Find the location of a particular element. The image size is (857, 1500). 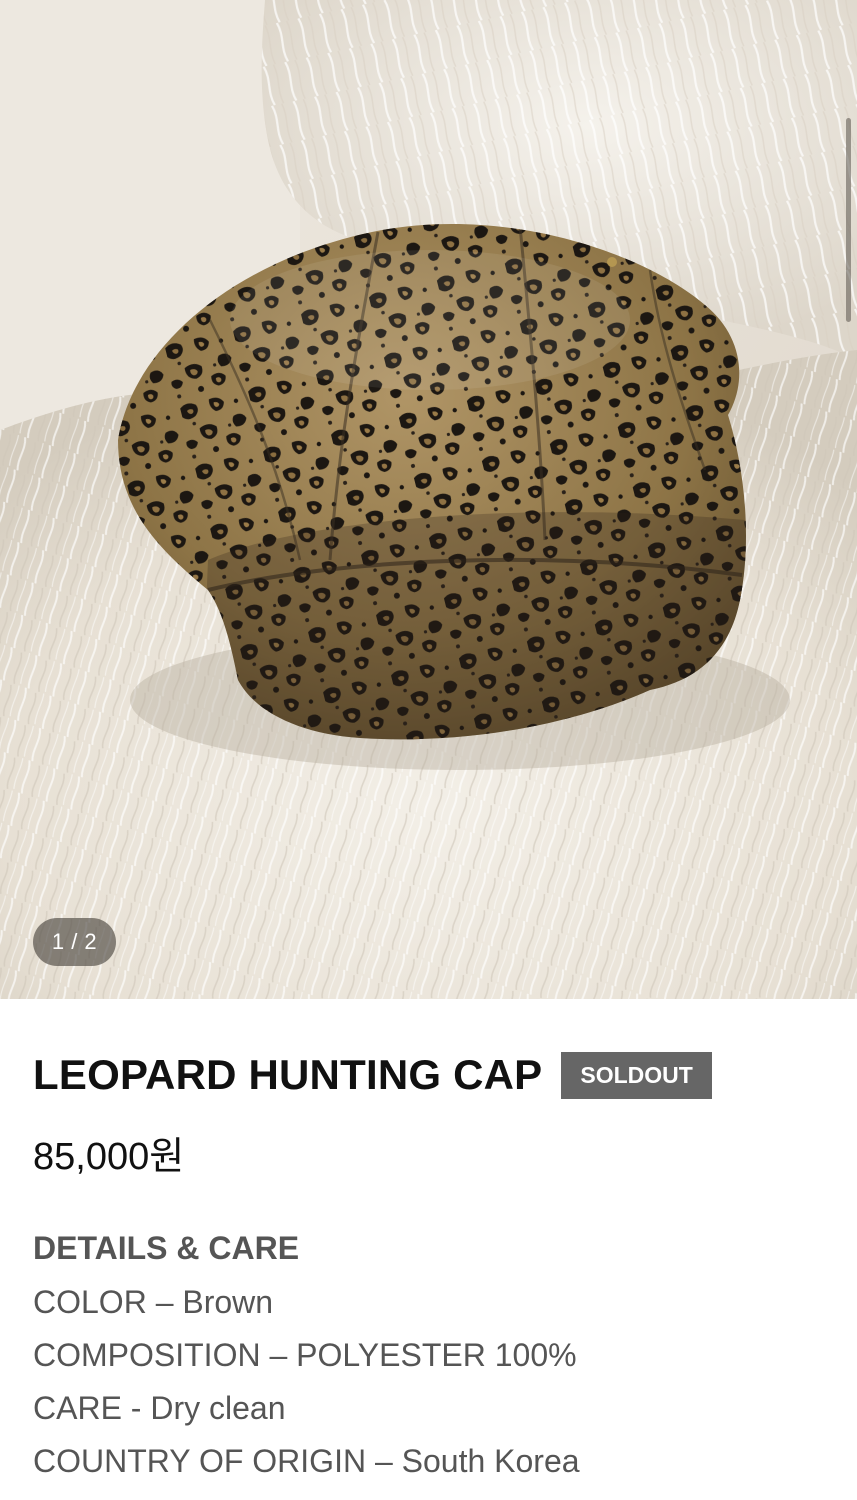

detail-composition: COMPOSITION – POLYESTER 100% is located at coordinates (305, 1355).